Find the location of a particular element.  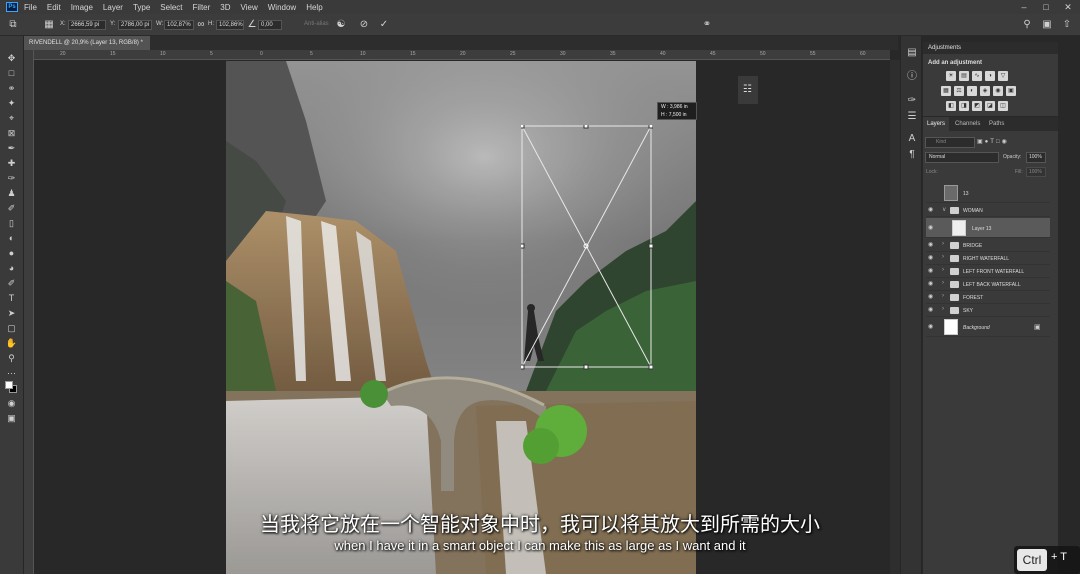

menu-view: View is located at coordinates (249, 7).